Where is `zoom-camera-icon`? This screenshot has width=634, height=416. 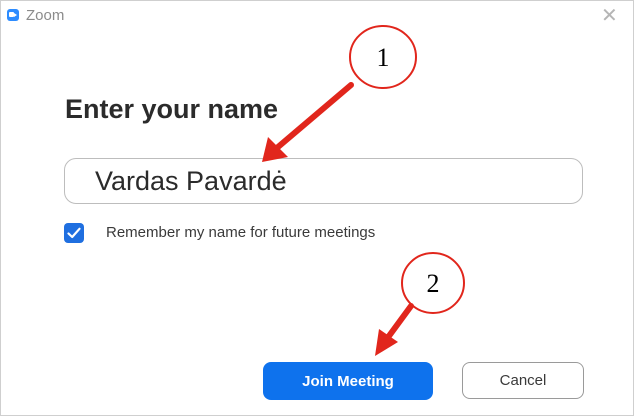
zoom-camera-icon is located at coordinates (13, 15).